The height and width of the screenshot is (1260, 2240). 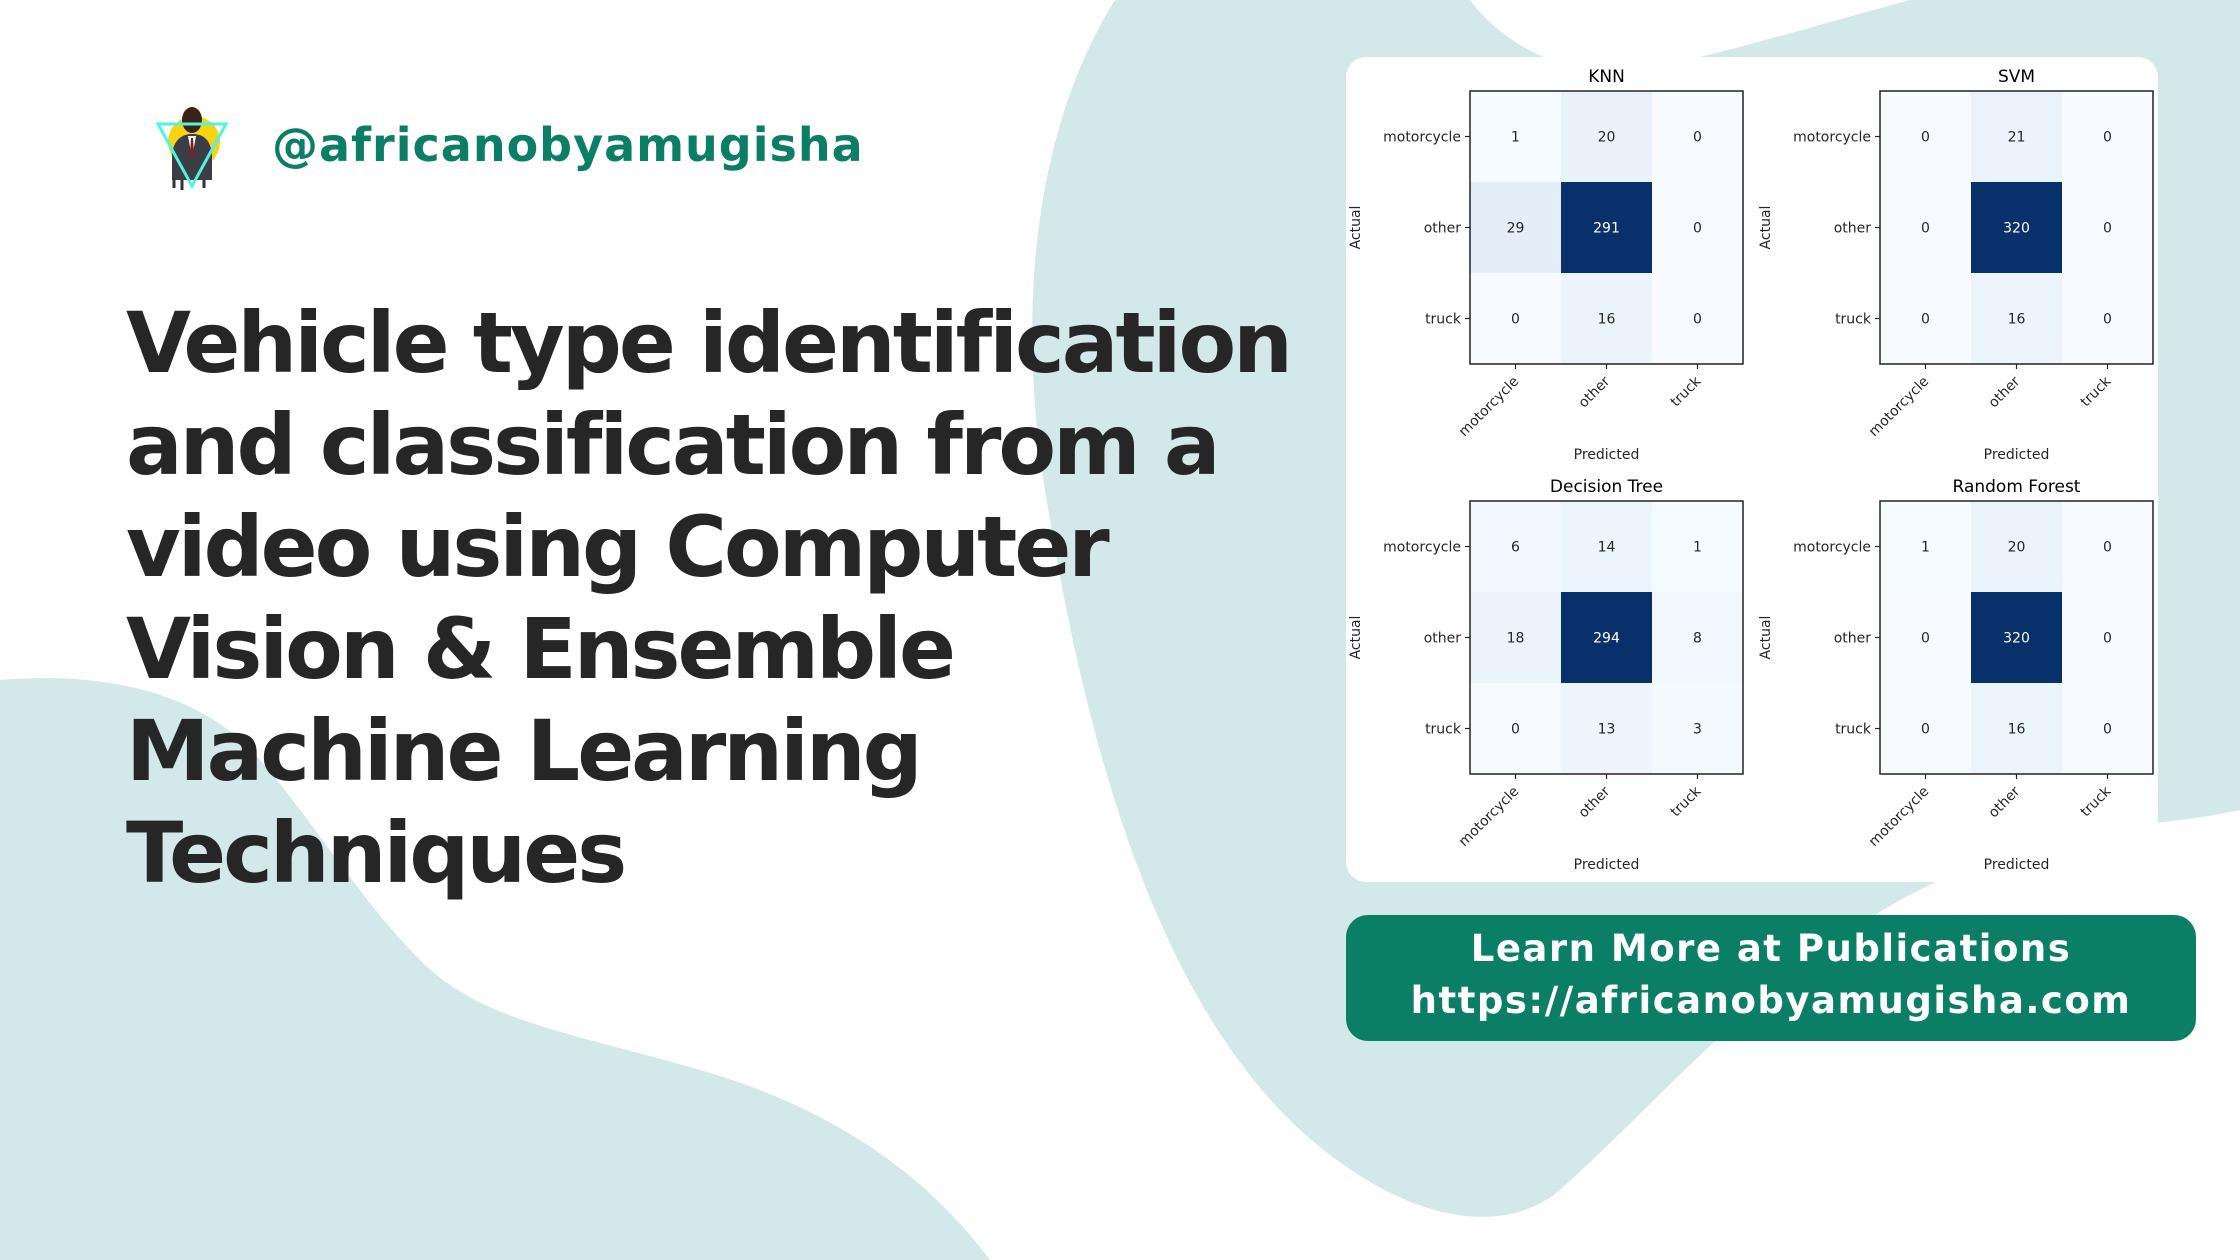 I want to click on brand-header, so click(x=192, y=143).